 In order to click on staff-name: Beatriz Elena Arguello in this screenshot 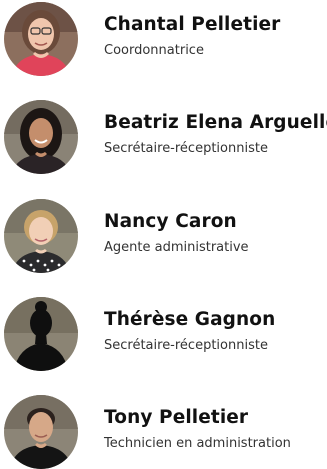, I will do `click(215, 122)`.